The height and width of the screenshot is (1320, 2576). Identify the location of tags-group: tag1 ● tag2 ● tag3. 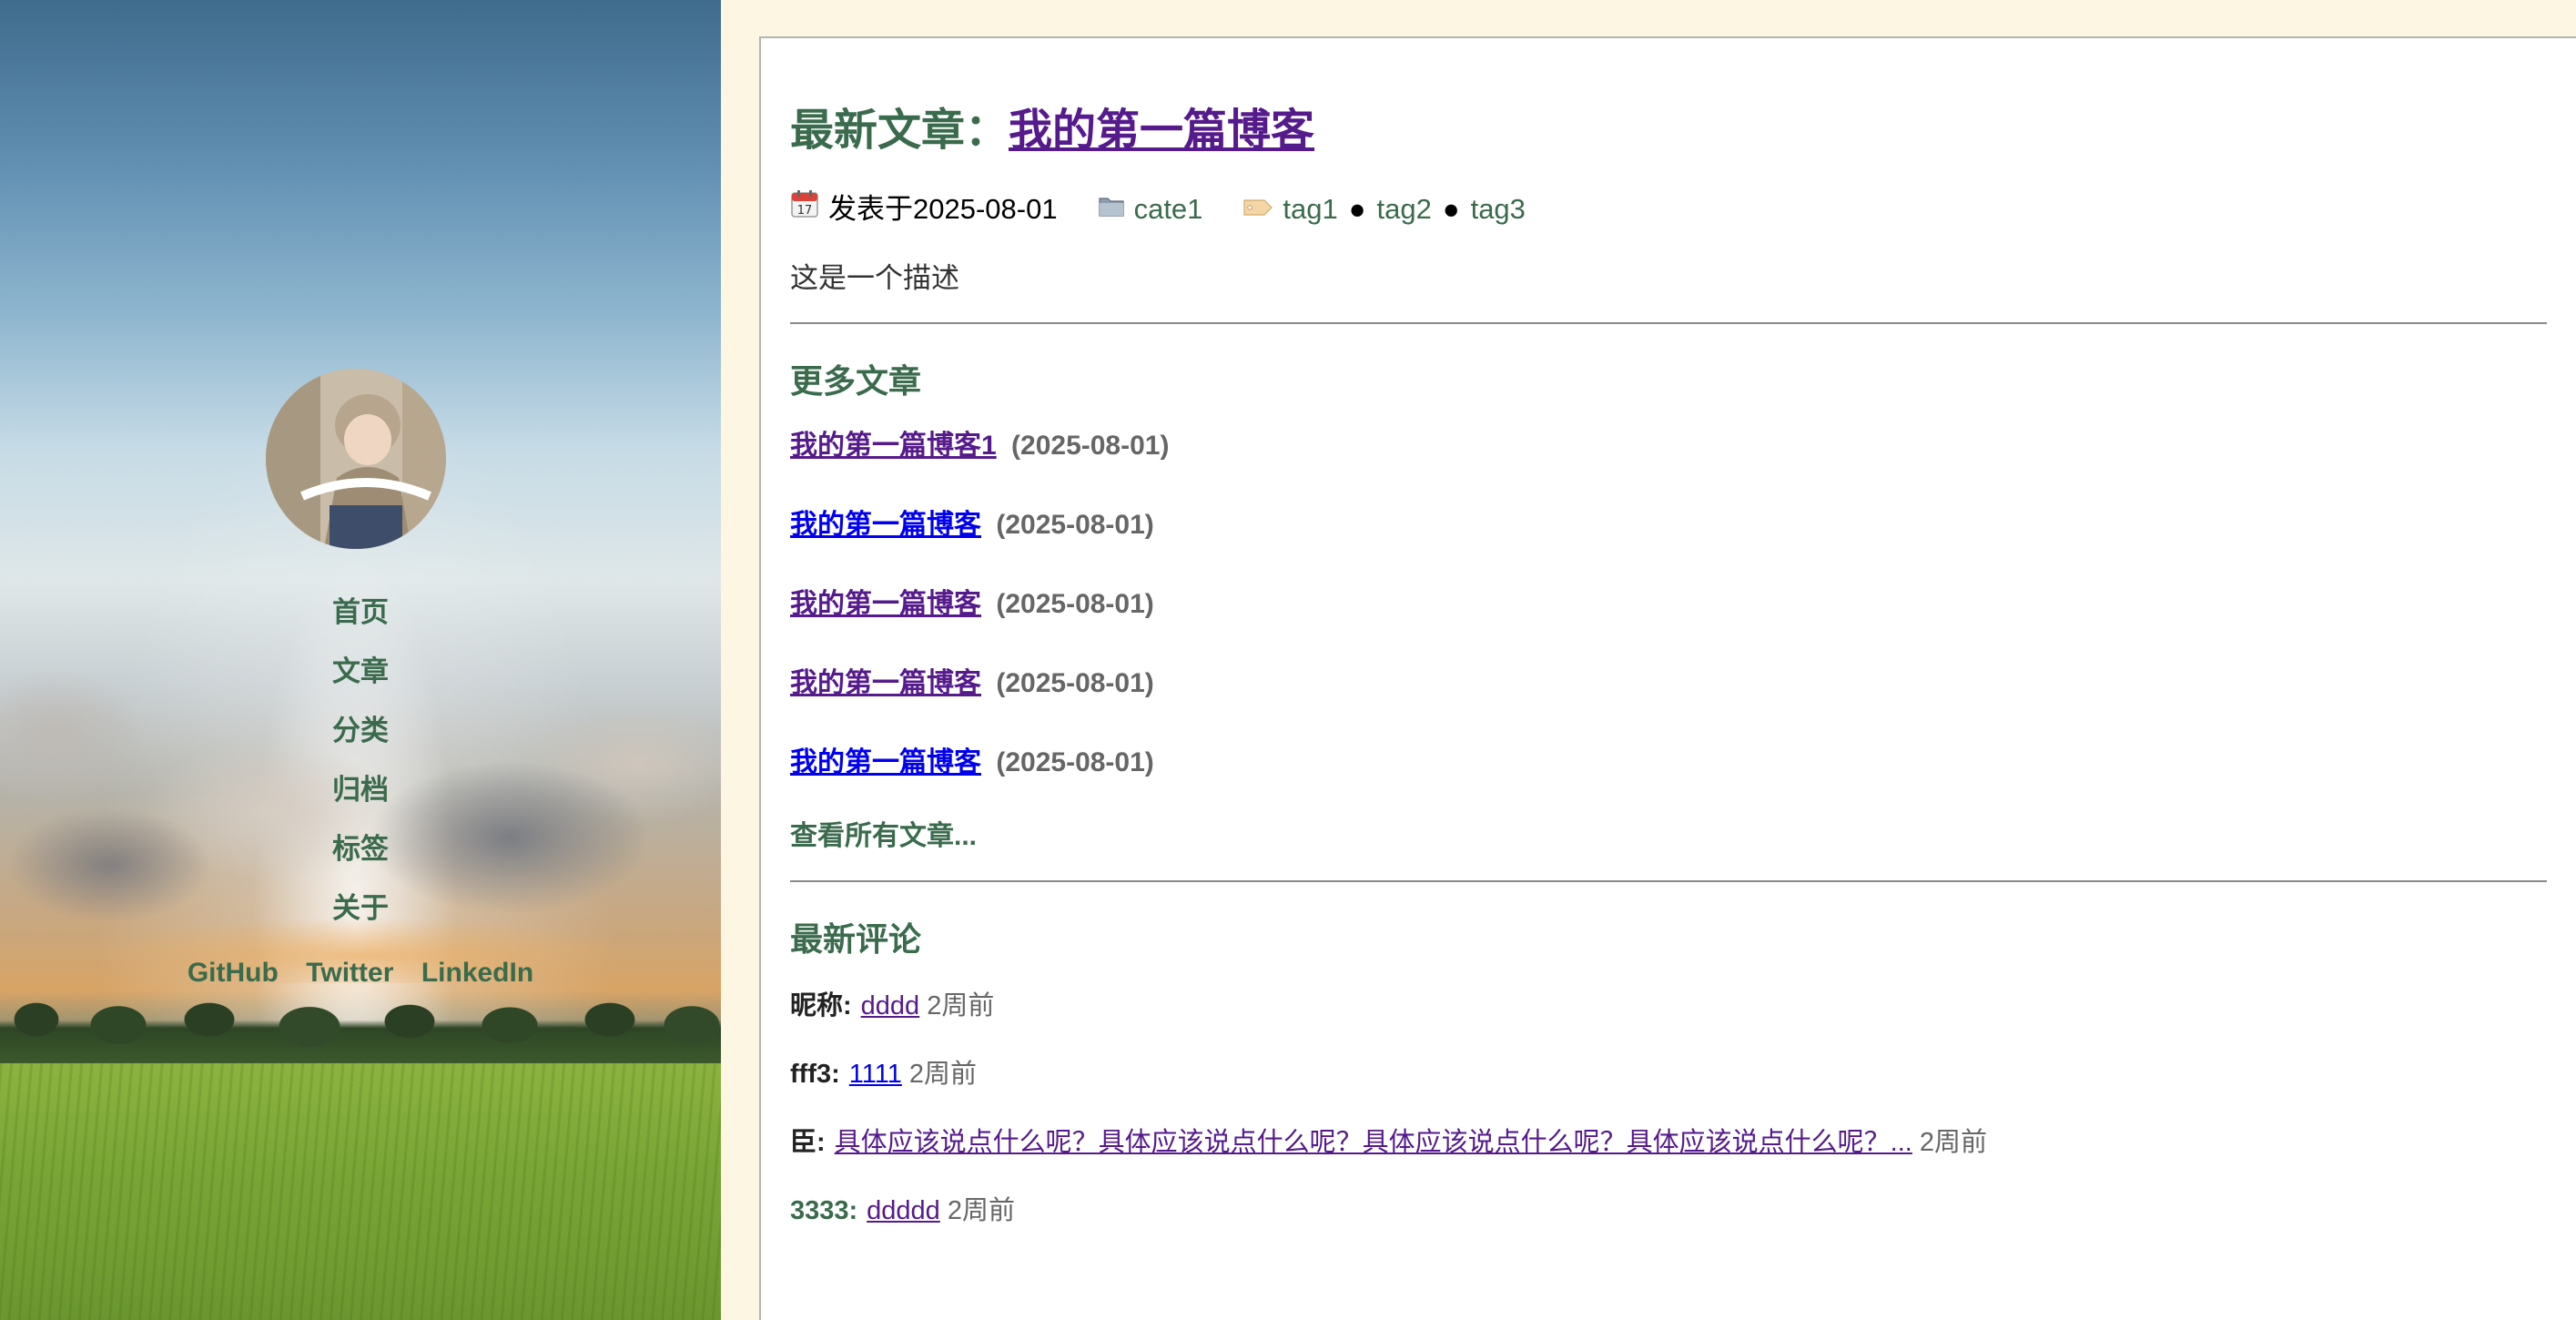
(1384, 209).